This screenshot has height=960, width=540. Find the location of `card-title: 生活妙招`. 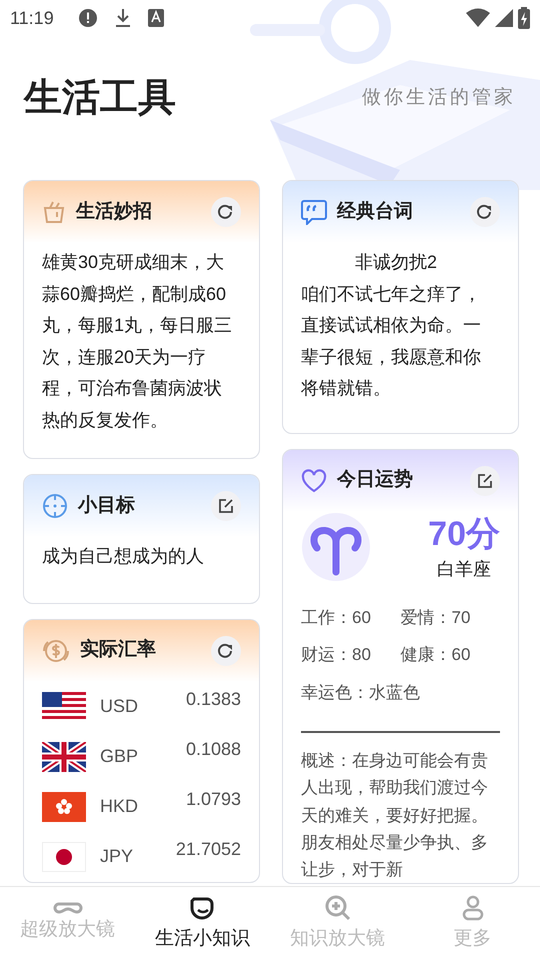

card-title: 生活妙招 is located at coordinates (114, 212).